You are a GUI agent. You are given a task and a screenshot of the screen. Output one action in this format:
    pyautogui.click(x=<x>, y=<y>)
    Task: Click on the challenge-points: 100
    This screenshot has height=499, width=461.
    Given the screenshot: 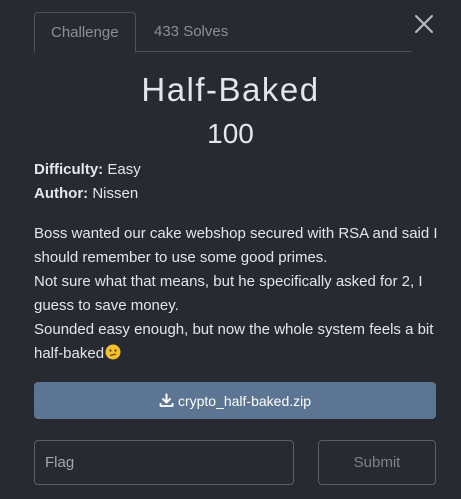 What is the action you would take?
    pyautogui.click(x=230, y=133)
    